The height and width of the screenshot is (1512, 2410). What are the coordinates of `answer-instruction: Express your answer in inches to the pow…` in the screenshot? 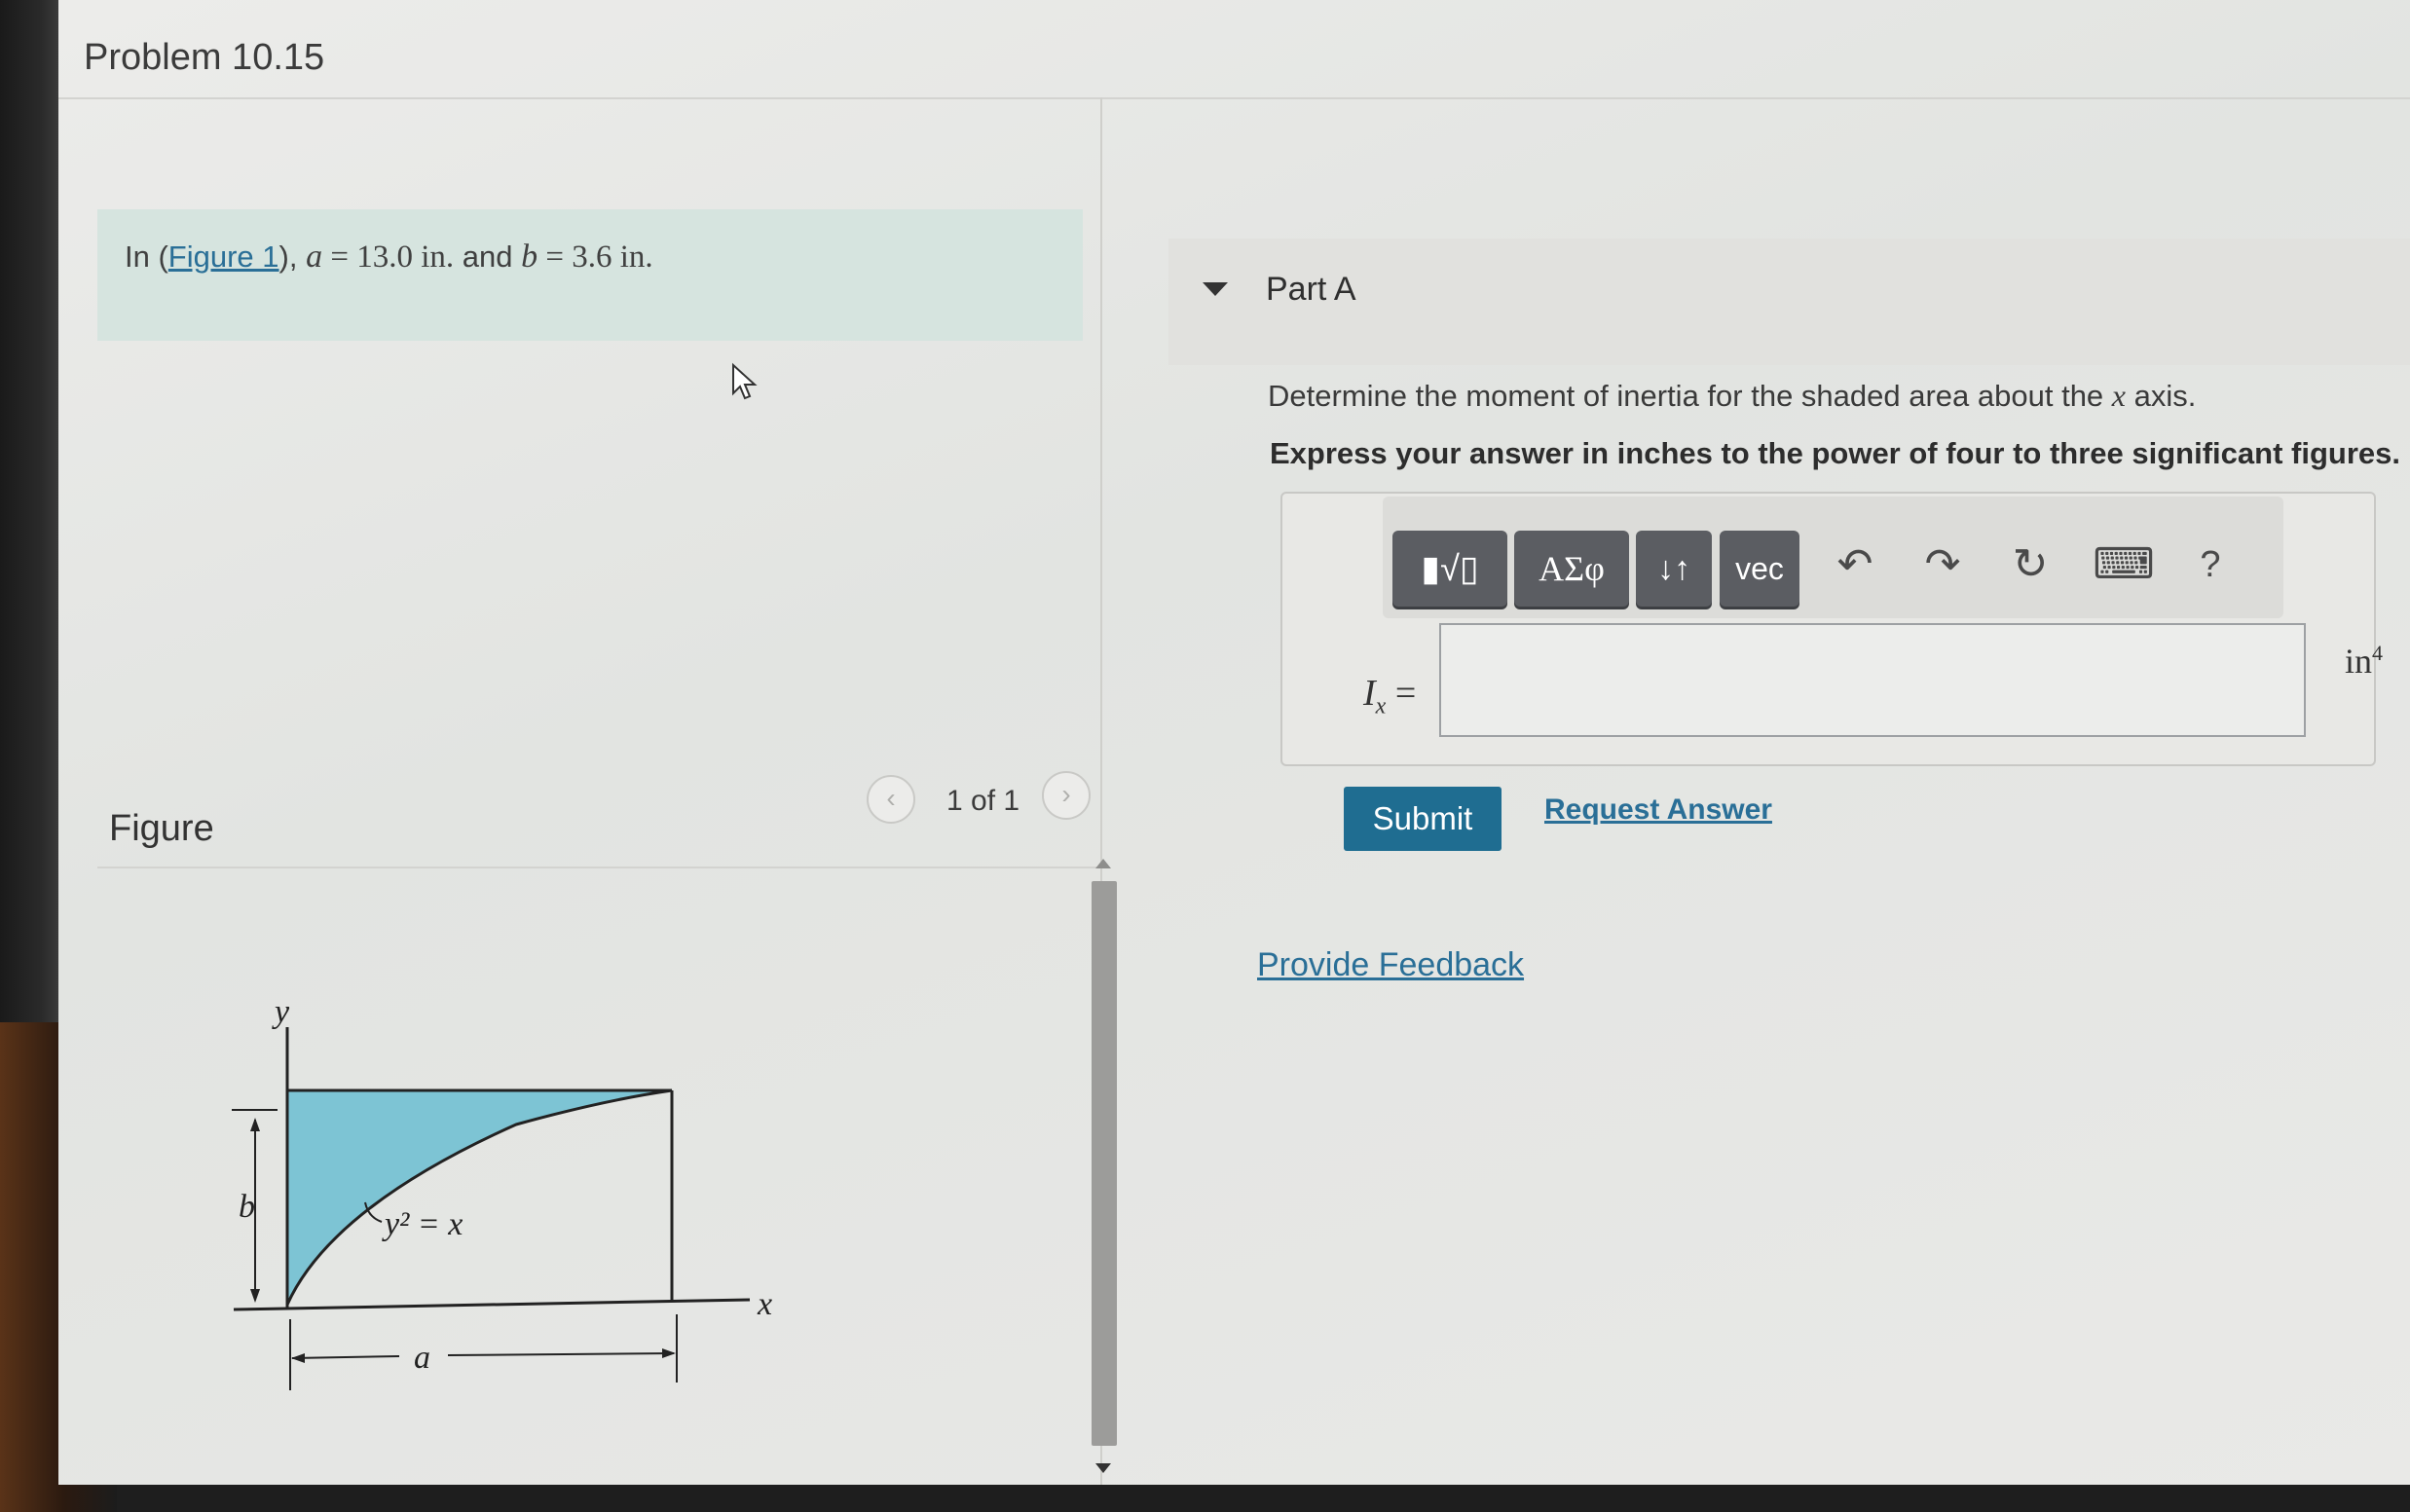 It's located at (1835, 453).